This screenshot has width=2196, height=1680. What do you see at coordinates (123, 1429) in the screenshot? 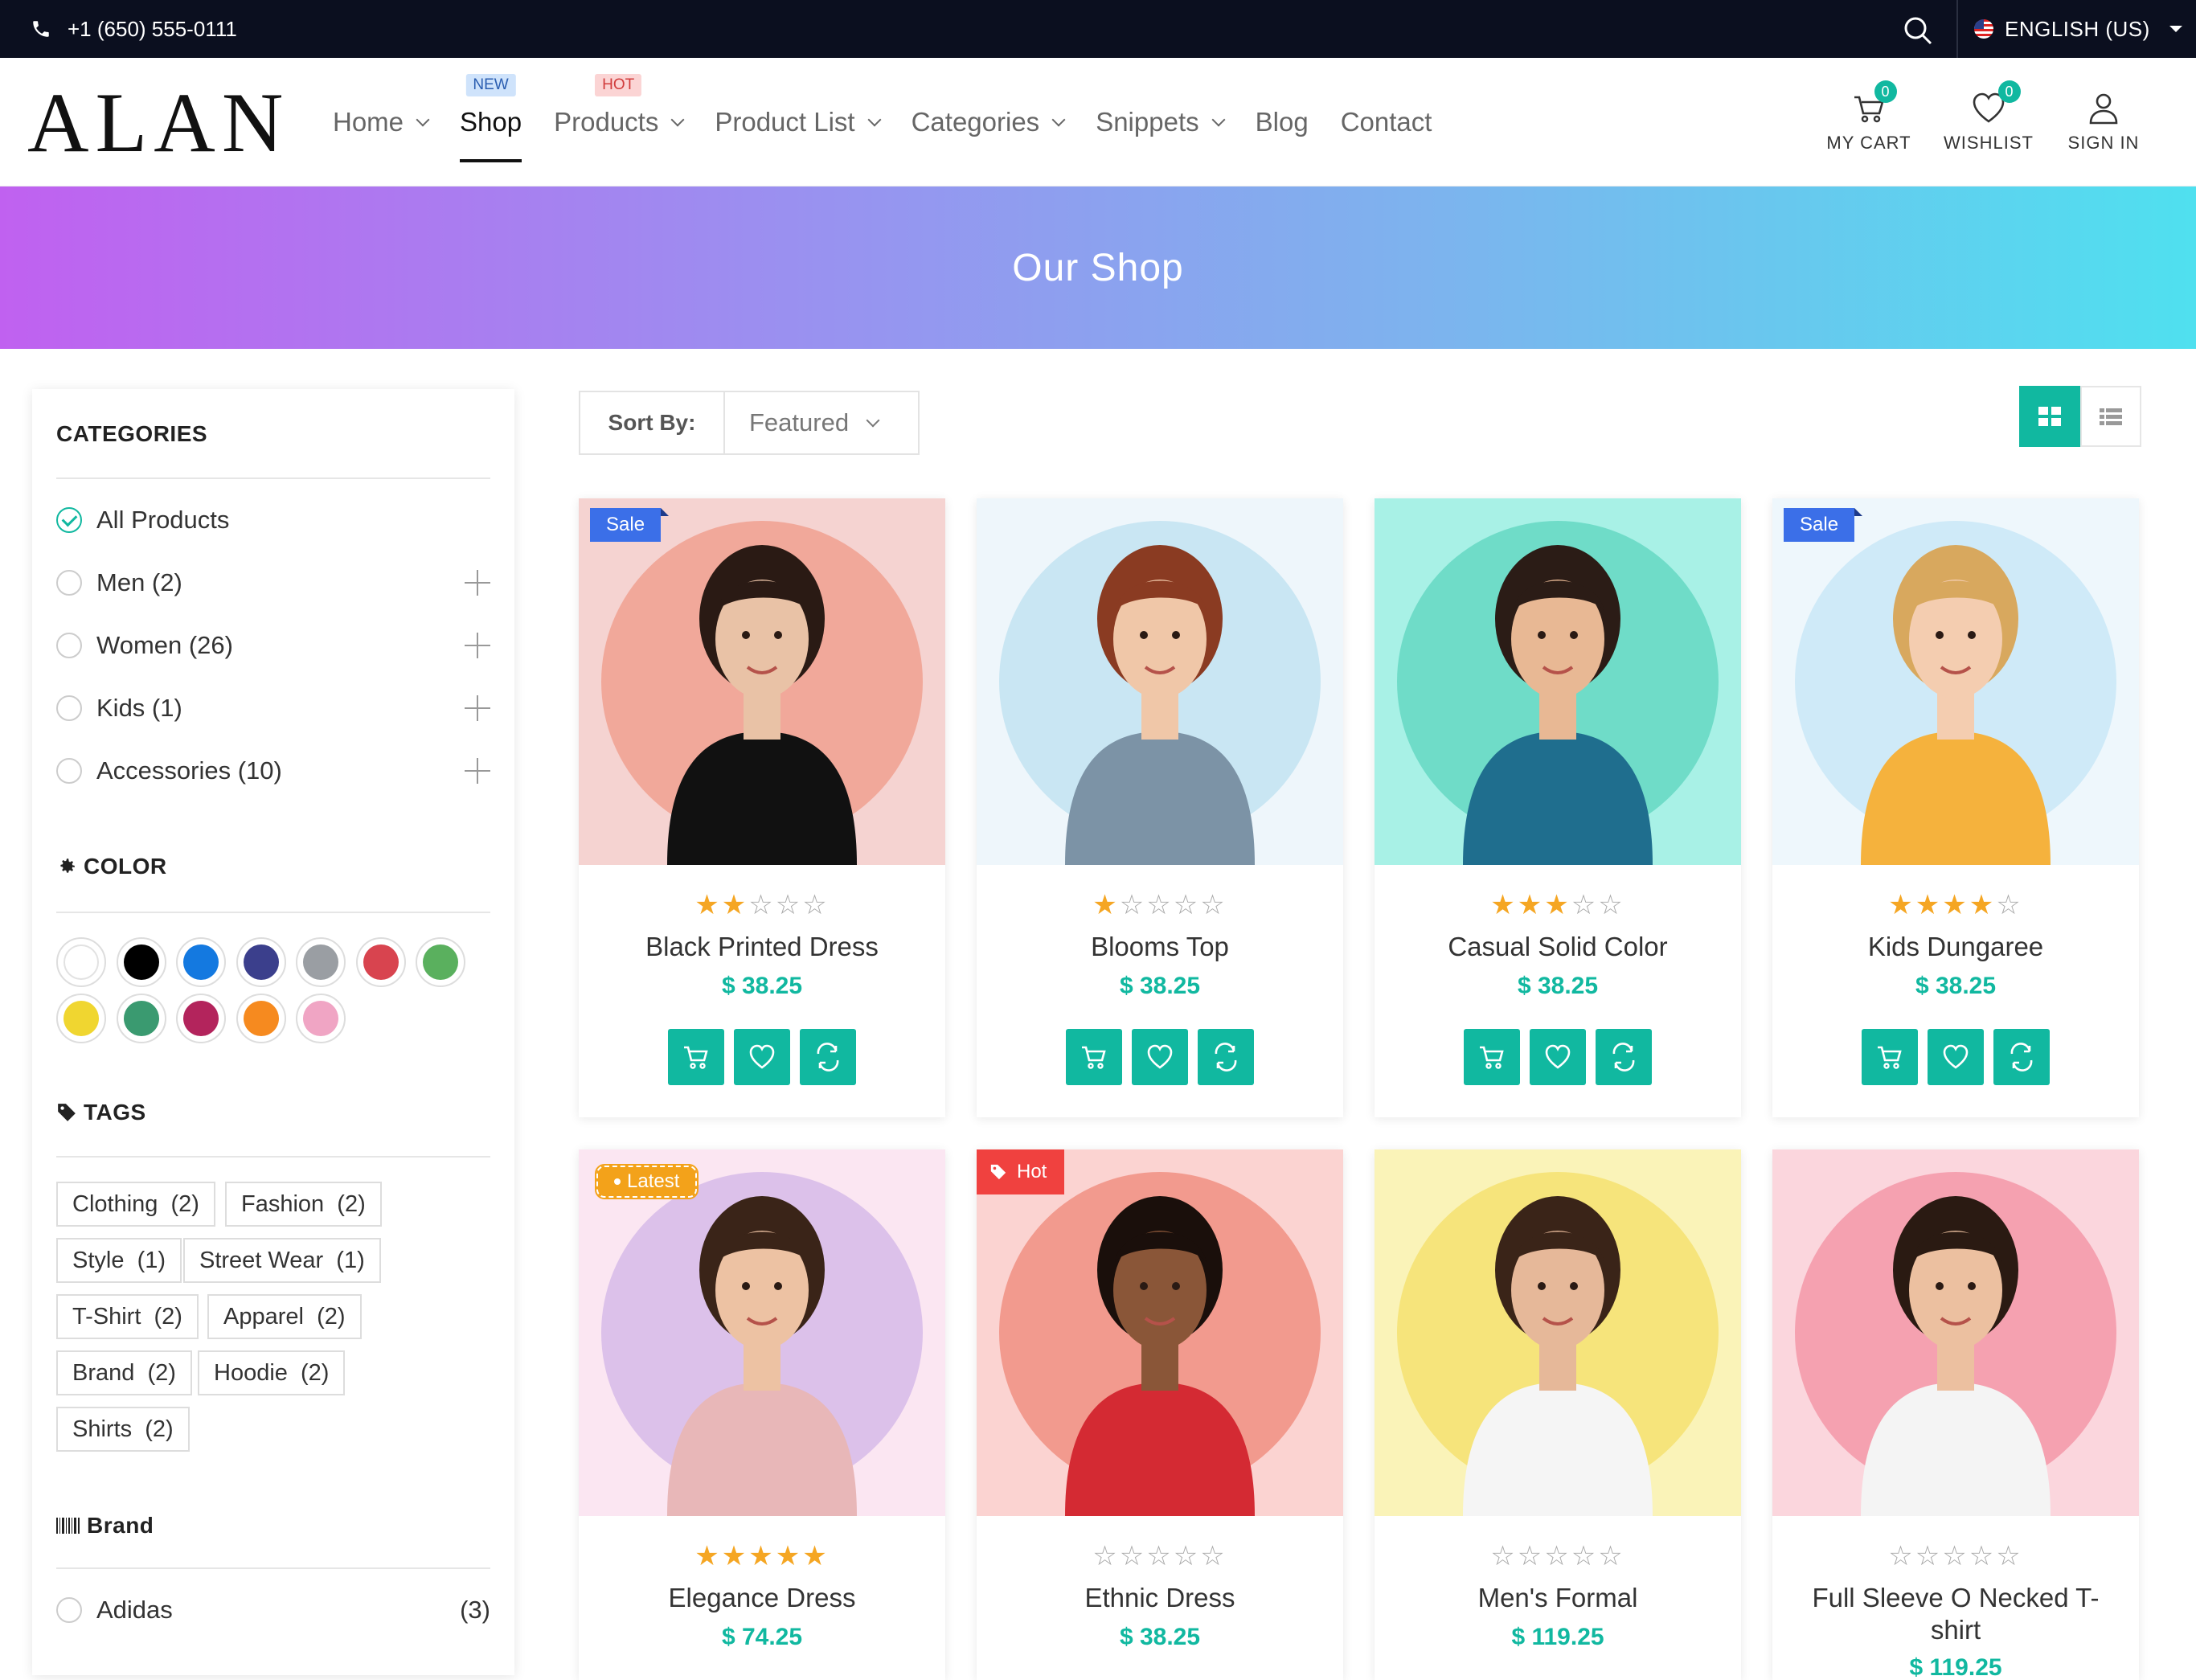
I see `tag-chip: Shirts (2)` at bounding box center [123, 1429].